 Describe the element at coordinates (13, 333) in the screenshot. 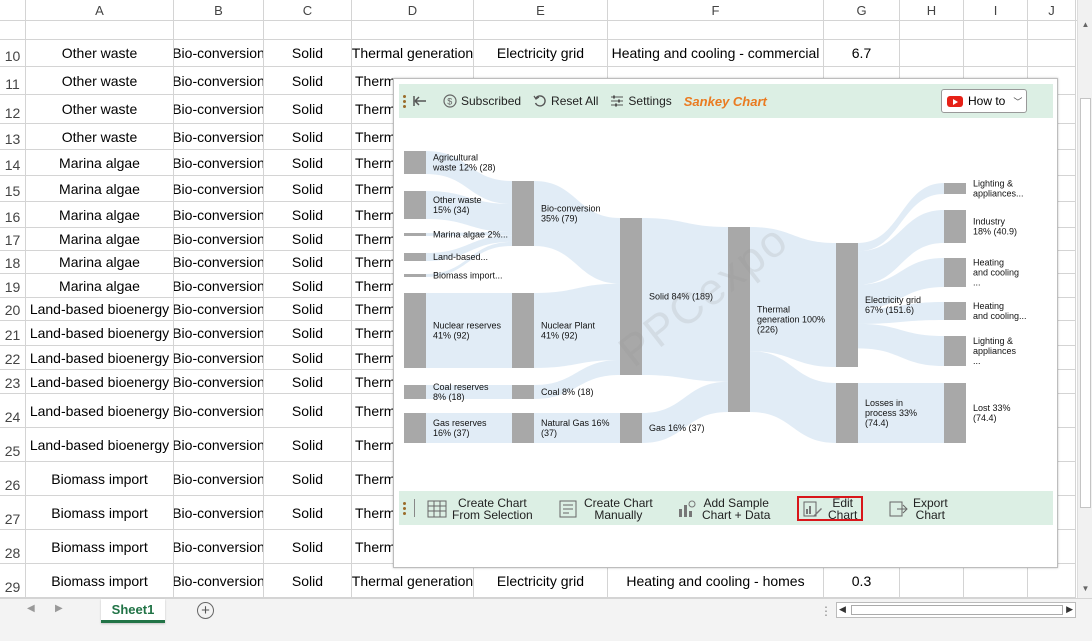

I see `row-header: 21` at that location.